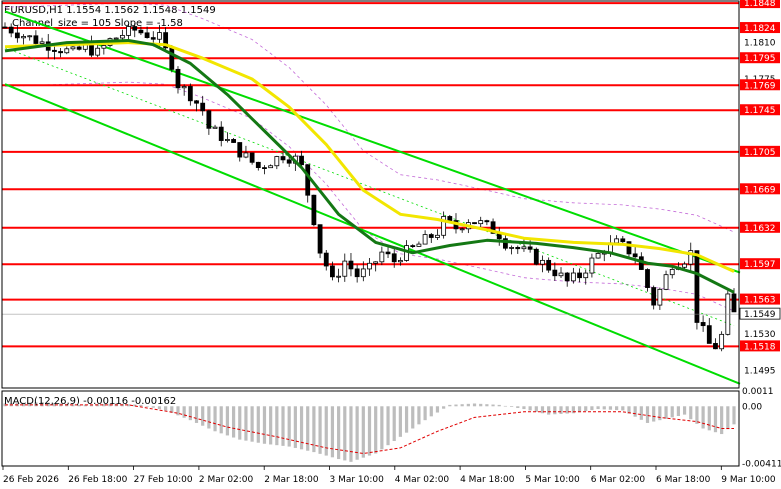 This screenshot has height=489, width=781. I want to click on y-tick-label: 1.1530, so click(760, 335).